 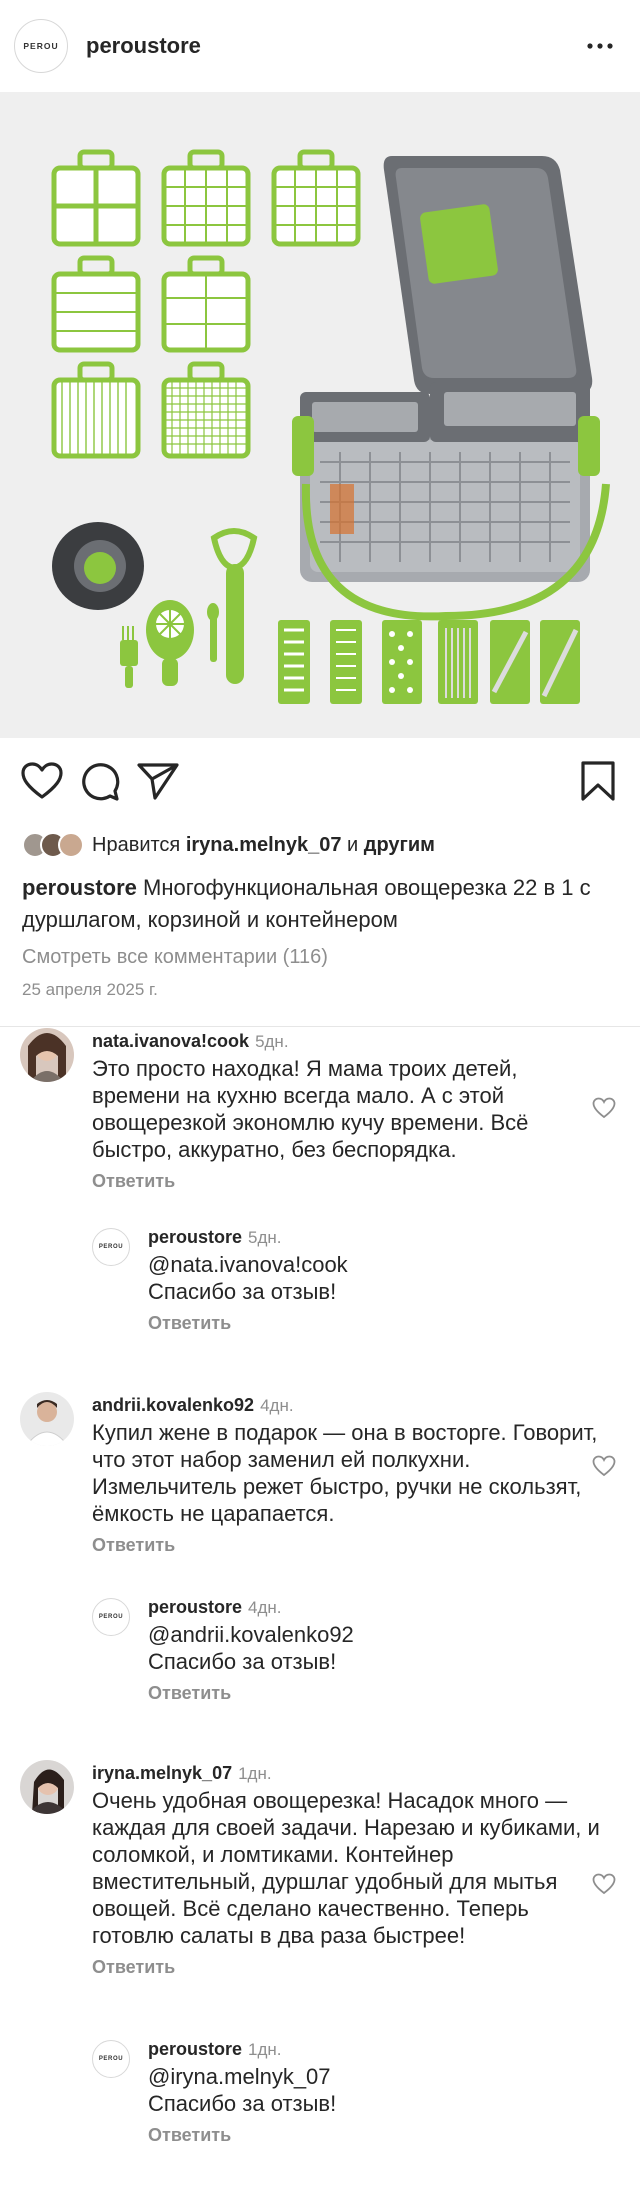 What do you see at coordinates (346, 1773) in the screenshot?
I see `comment-header: iryna.melnyk_07 1дн.` at bounding box center [346, 1773].